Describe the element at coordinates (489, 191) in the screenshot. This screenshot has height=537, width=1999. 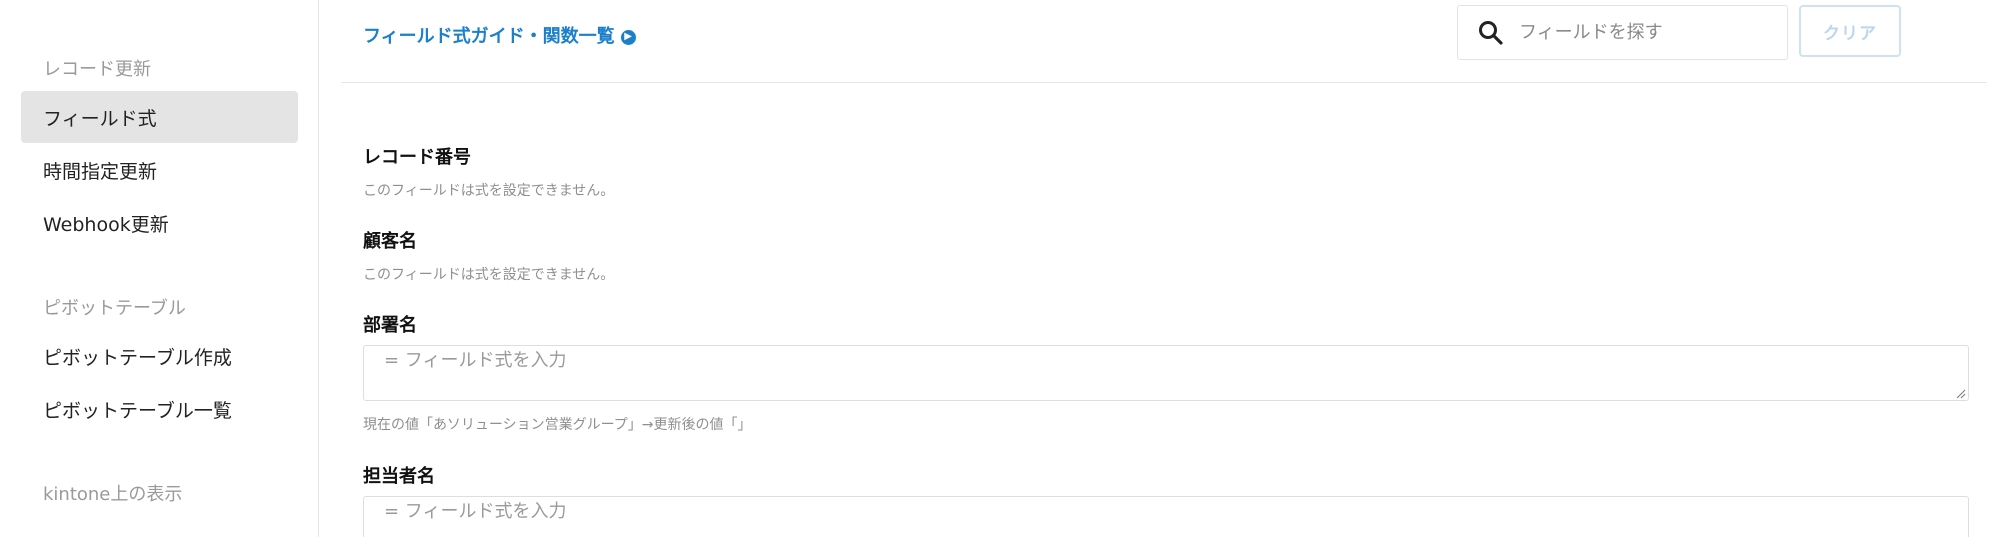
I see `field-note-record-number: このフィールドは式を設定できません。` at that location.